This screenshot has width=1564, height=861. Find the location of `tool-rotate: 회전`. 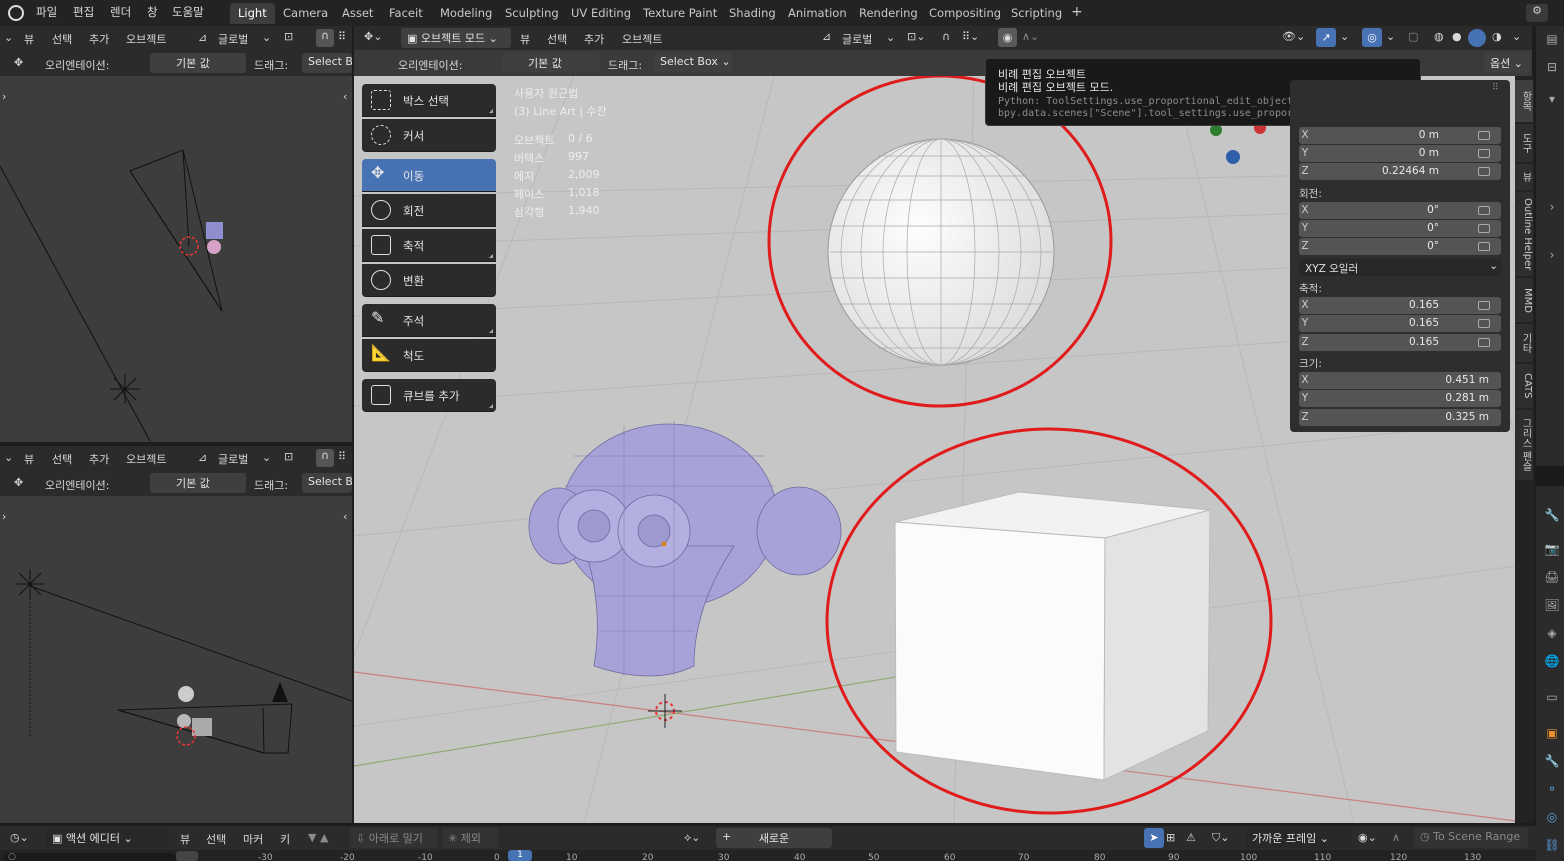

tool-rotate: 회전 is located at coordinates (429, 210).